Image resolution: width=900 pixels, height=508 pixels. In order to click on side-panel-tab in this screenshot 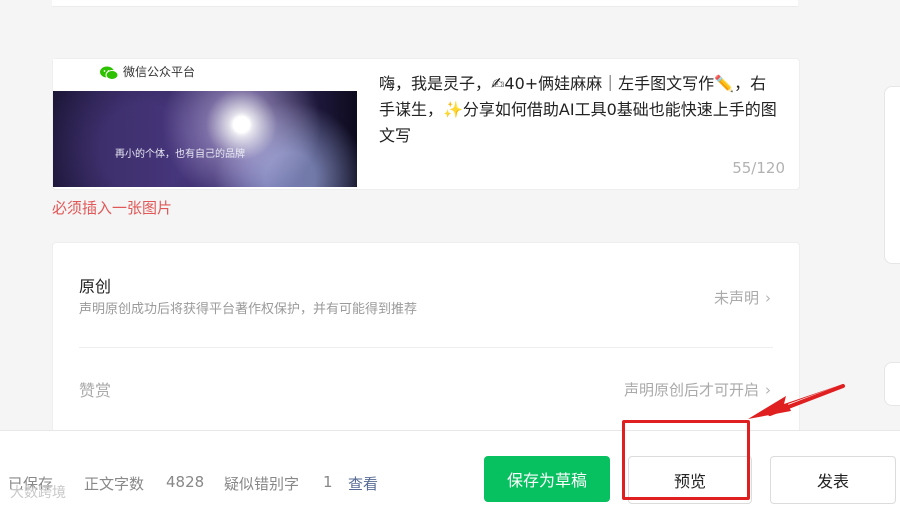, I will do `click(892, 175)`.